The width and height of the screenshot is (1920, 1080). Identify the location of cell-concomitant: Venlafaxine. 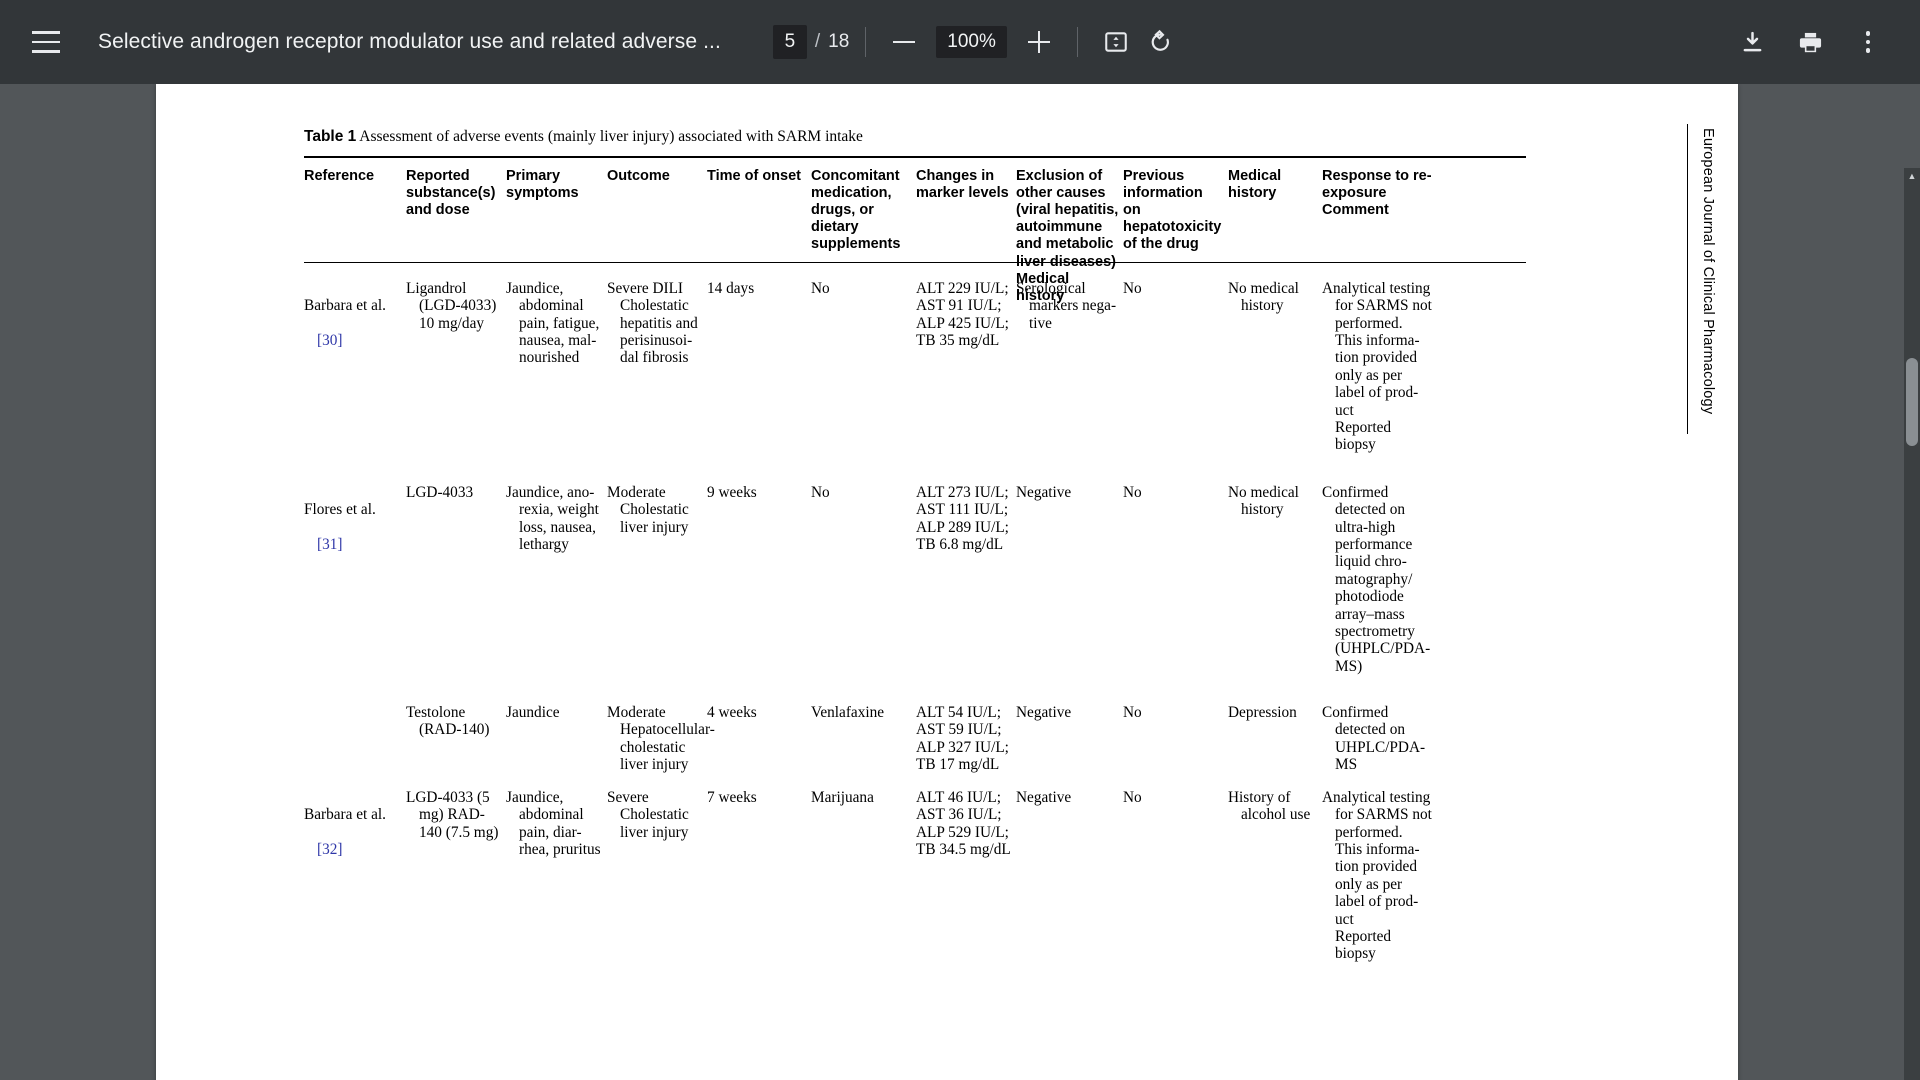
(848, 712).